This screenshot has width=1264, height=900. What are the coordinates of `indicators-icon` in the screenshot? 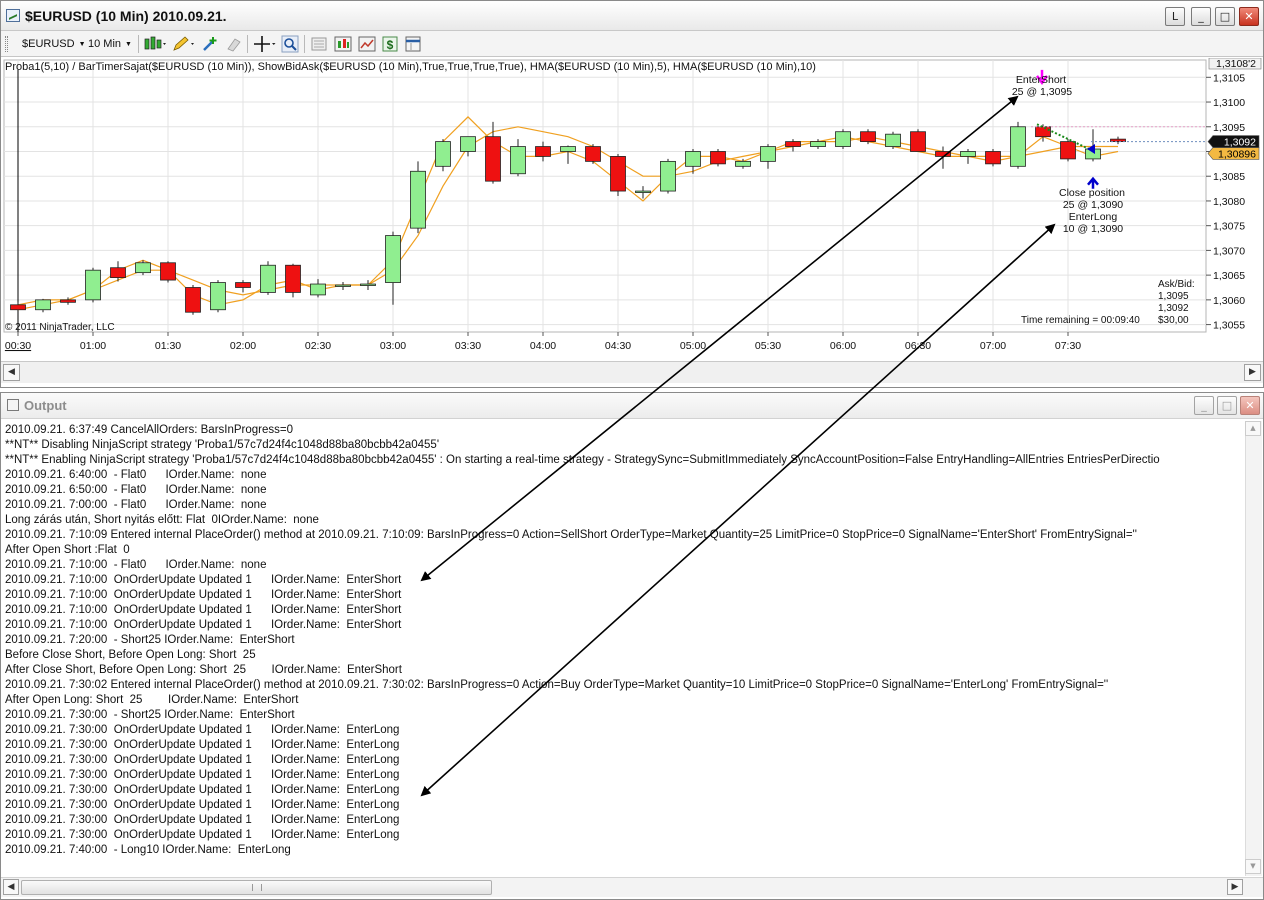 It's located at (367, 44).